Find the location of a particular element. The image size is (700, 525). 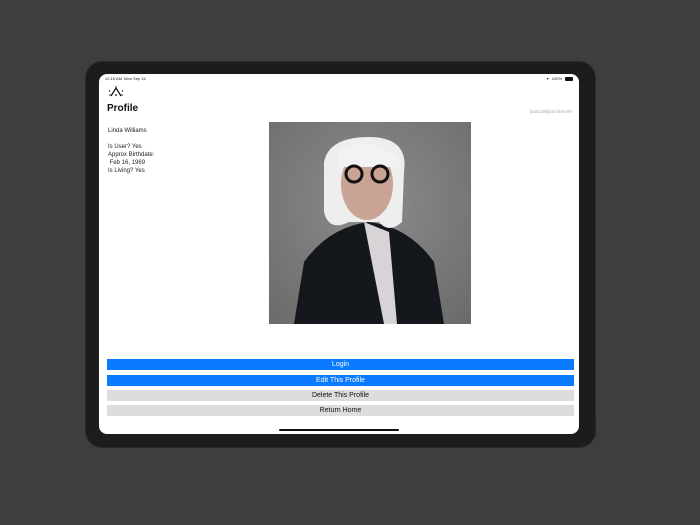

battery-percent: 100% is located at coordinates (556, 78).